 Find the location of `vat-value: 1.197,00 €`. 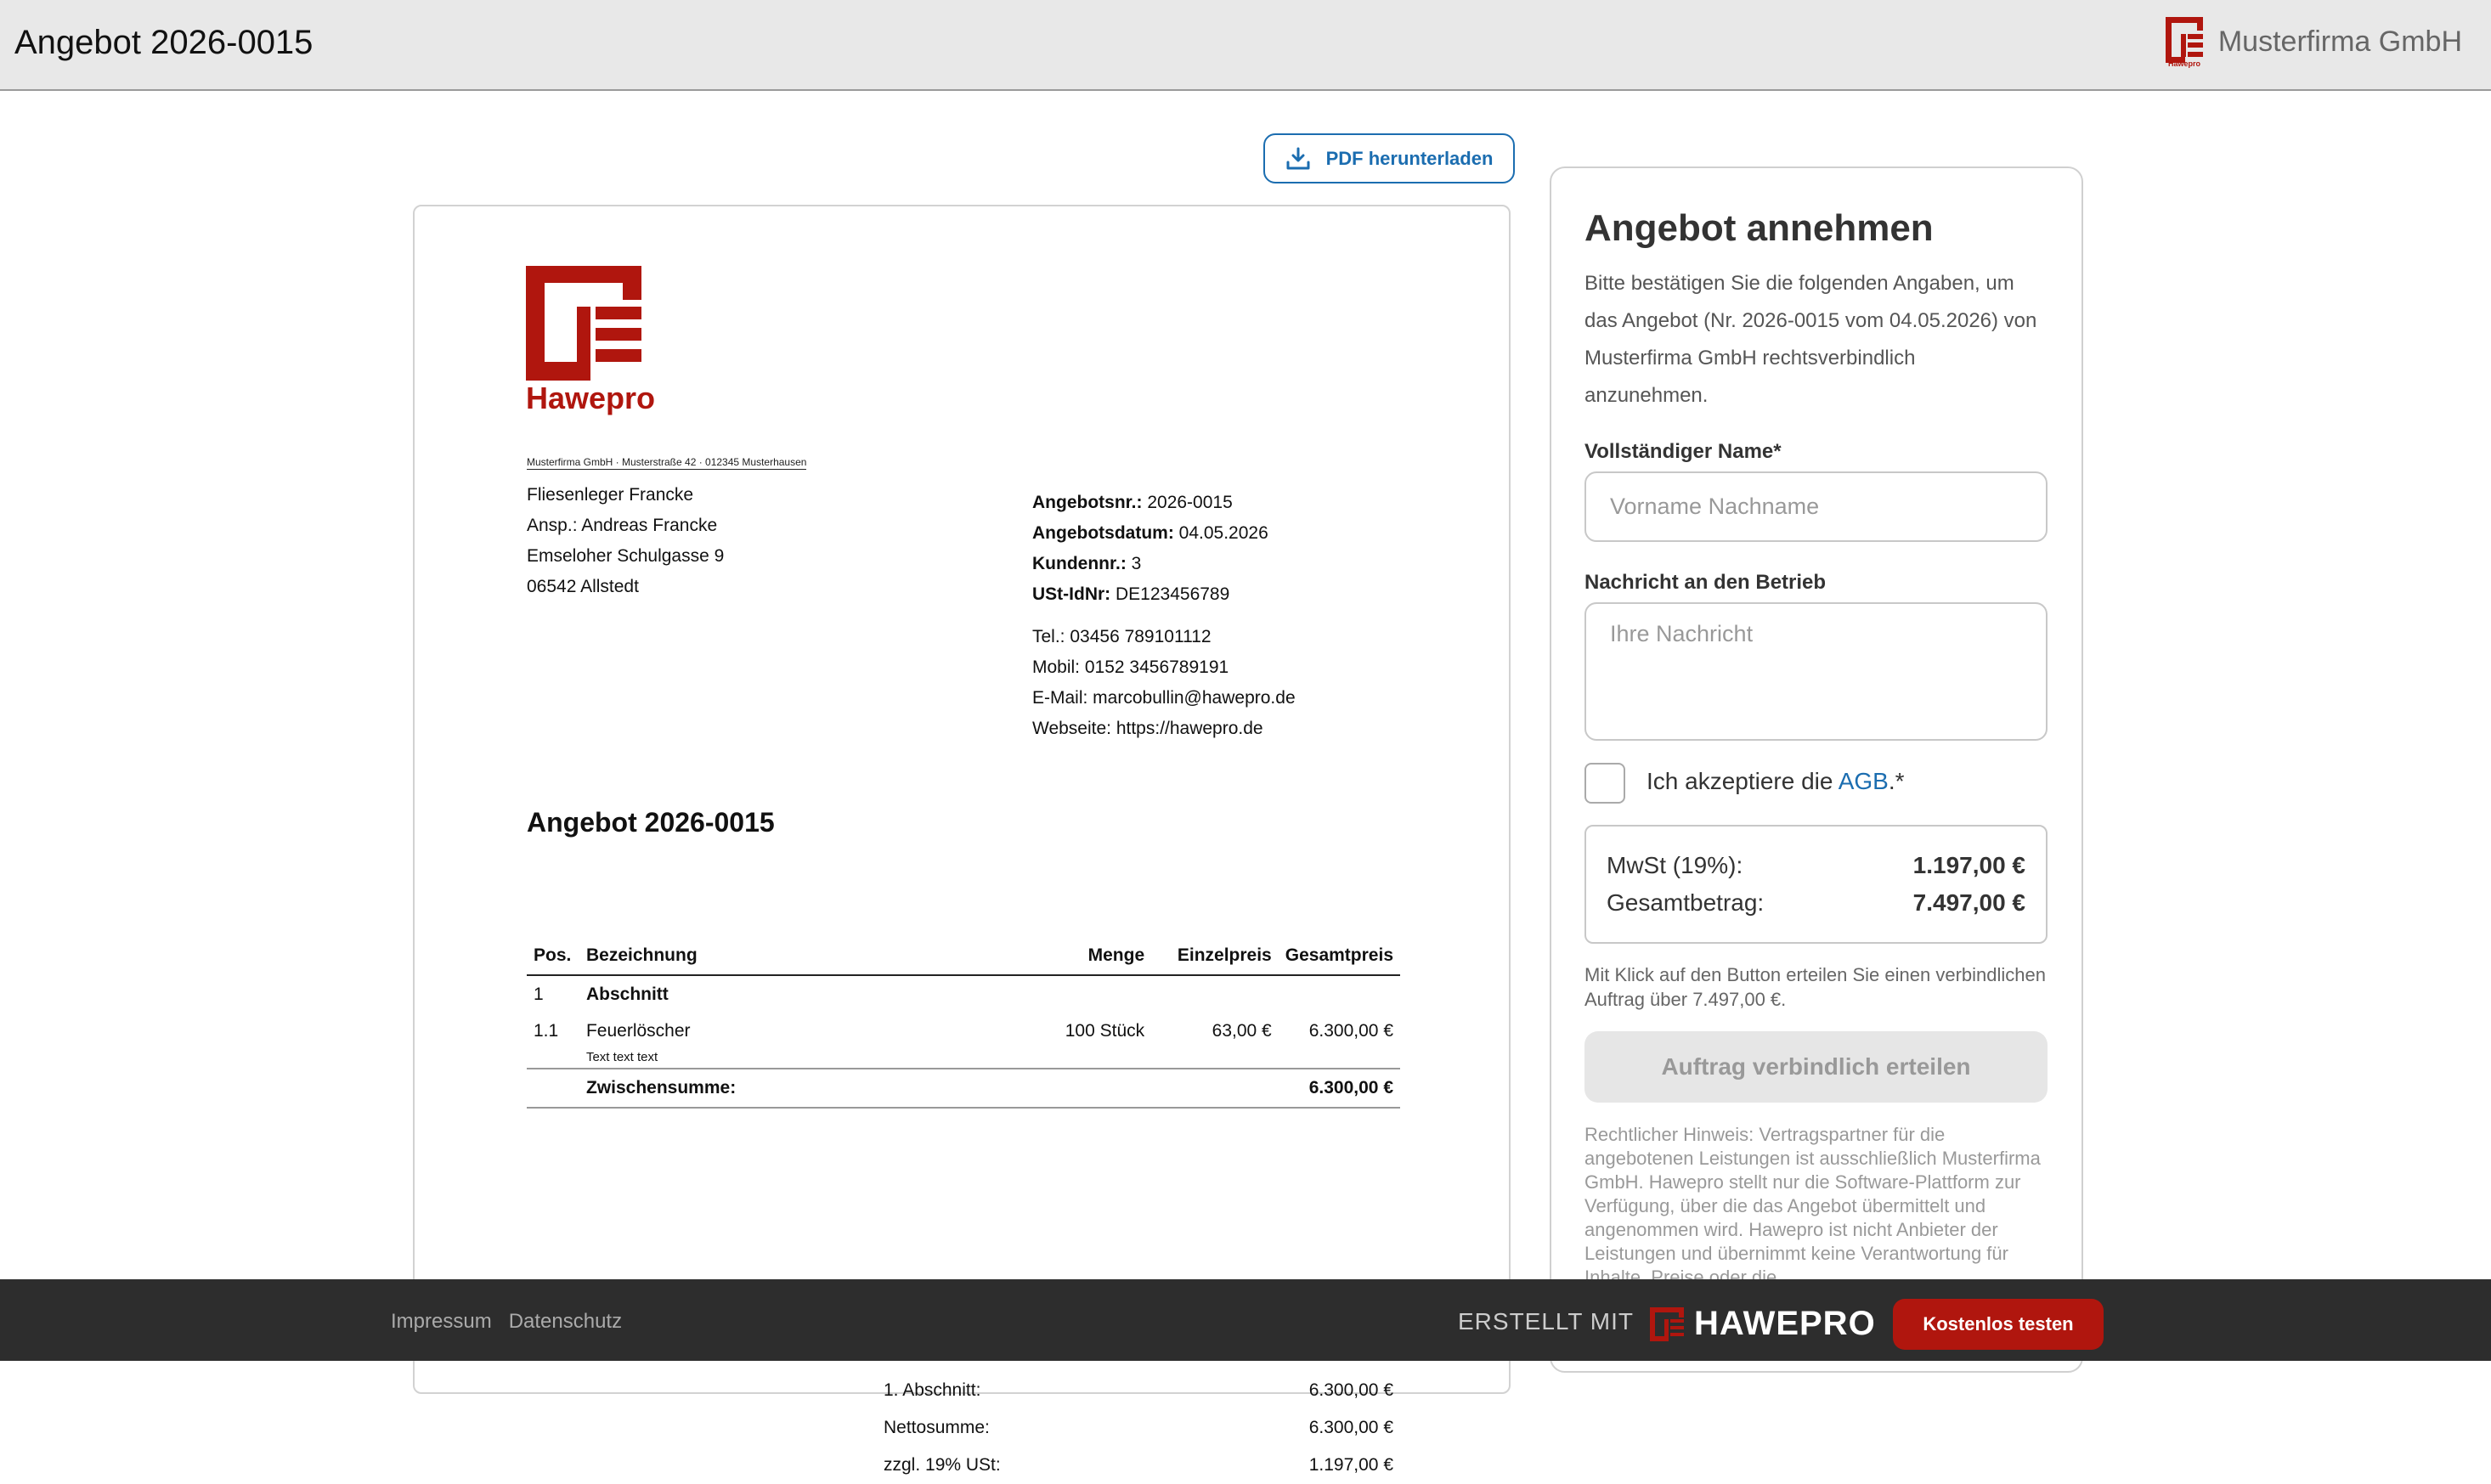

vat-value: 1.197,00 € is located at coordinates (1968, 865).